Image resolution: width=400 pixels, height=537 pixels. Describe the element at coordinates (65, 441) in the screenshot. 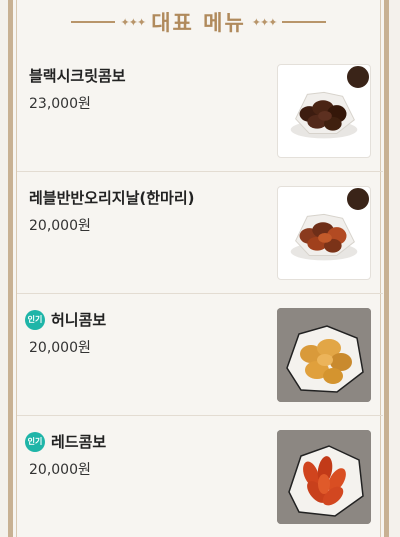

I see `menu-item-name: 인기 레드콤보` at that location.